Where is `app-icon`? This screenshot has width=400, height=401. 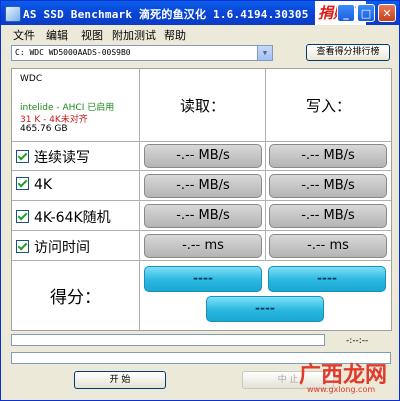 app-icon is located at coordinates (13, 14).